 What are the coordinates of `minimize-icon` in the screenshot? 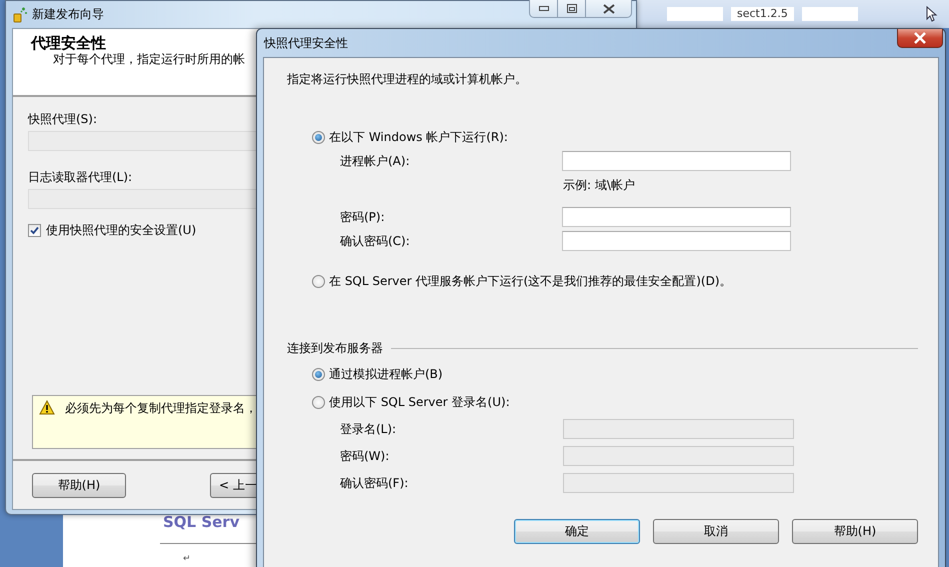 It's located at (543, 9).